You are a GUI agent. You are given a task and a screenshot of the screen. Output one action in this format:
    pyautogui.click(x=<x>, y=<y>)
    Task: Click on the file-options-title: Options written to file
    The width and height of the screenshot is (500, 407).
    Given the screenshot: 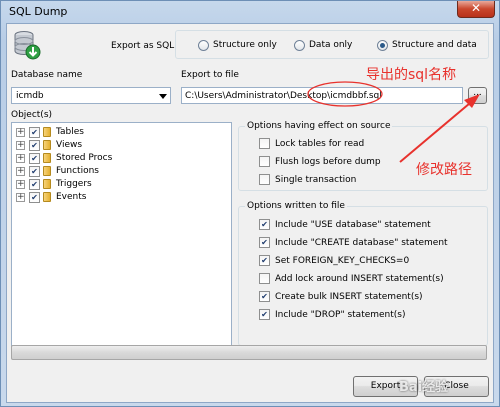 What is the action you would take?
    pyautogui.click(x=296, y=206)
    